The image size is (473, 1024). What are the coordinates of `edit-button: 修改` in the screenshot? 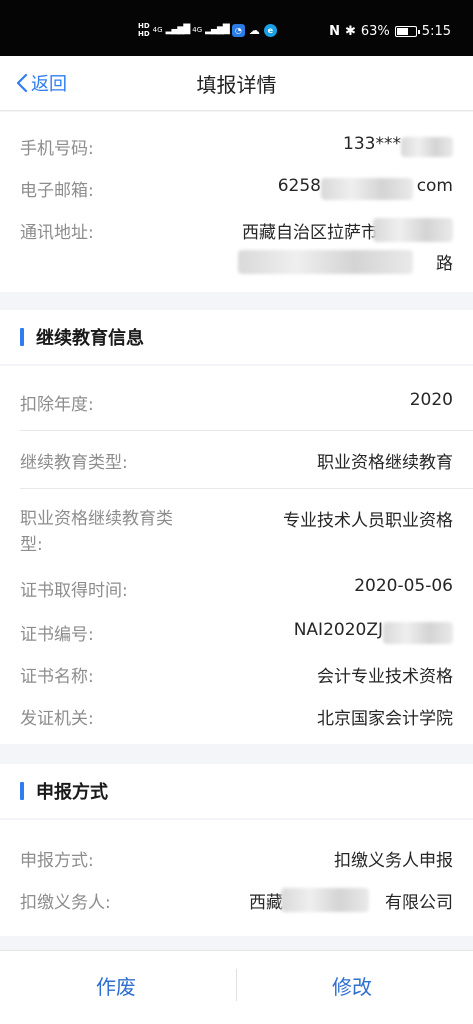 It's located at (352, 985).